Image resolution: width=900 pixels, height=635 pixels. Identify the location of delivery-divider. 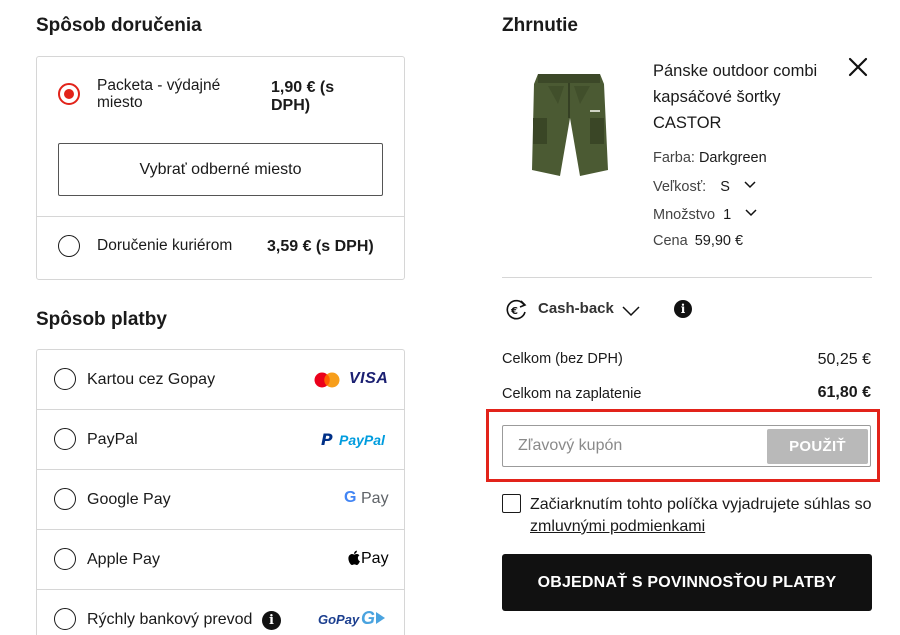
(220, 216).